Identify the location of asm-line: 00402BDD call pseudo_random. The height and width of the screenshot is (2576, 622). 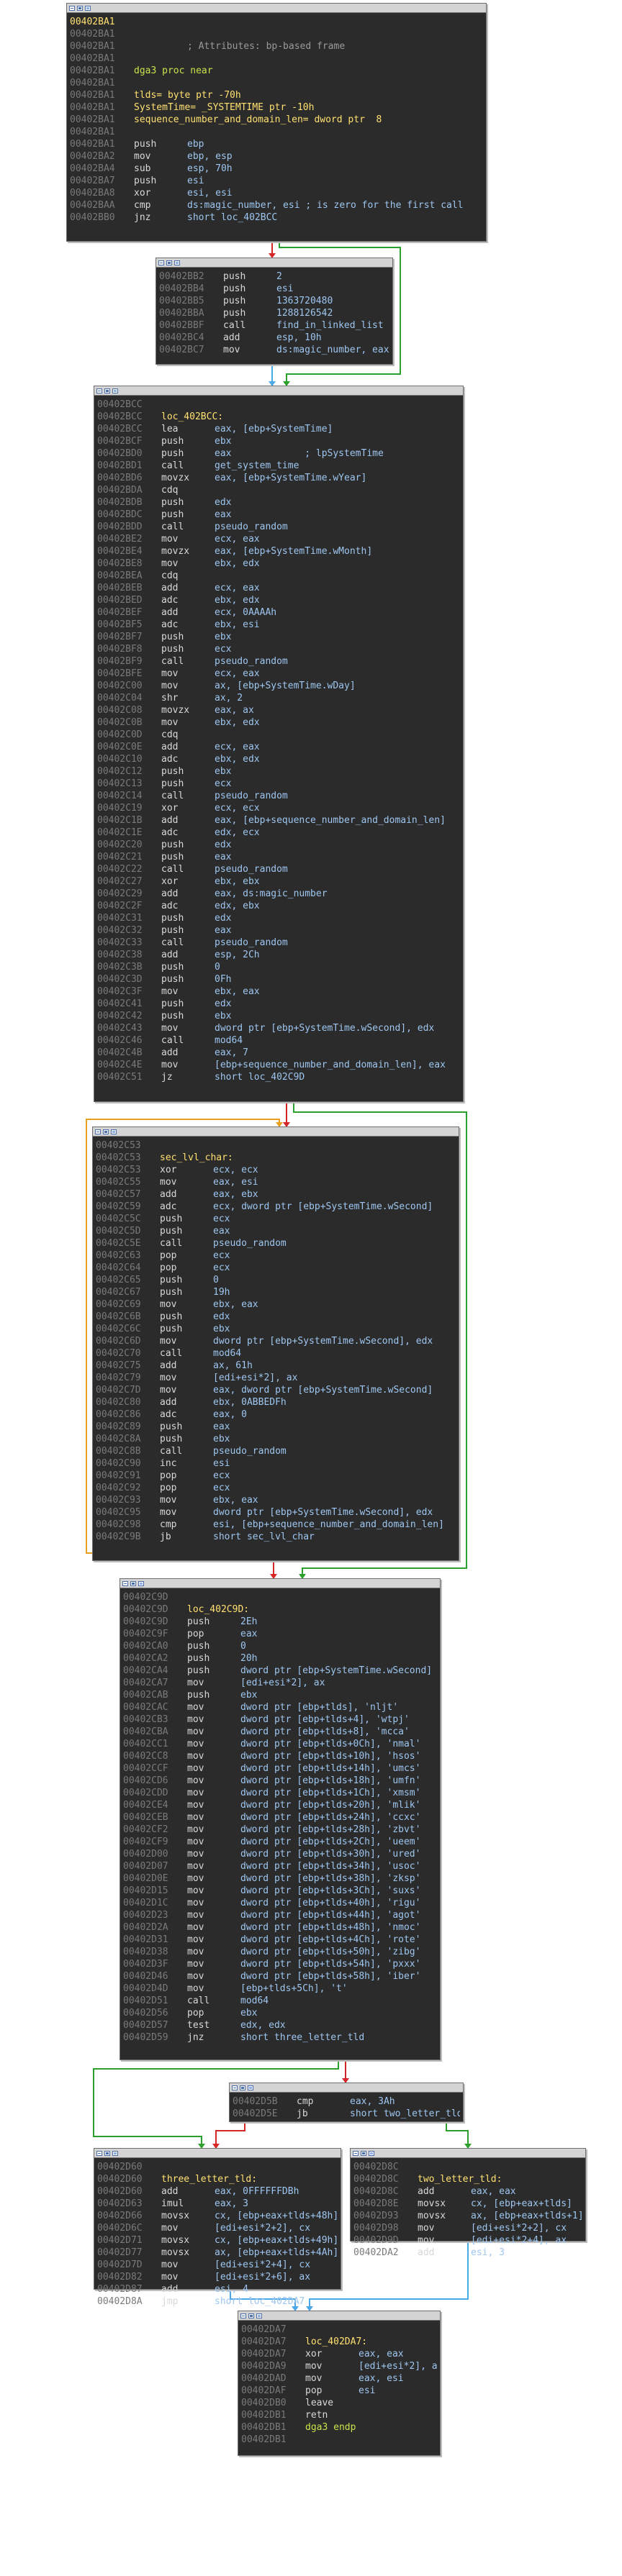
(278, 527).